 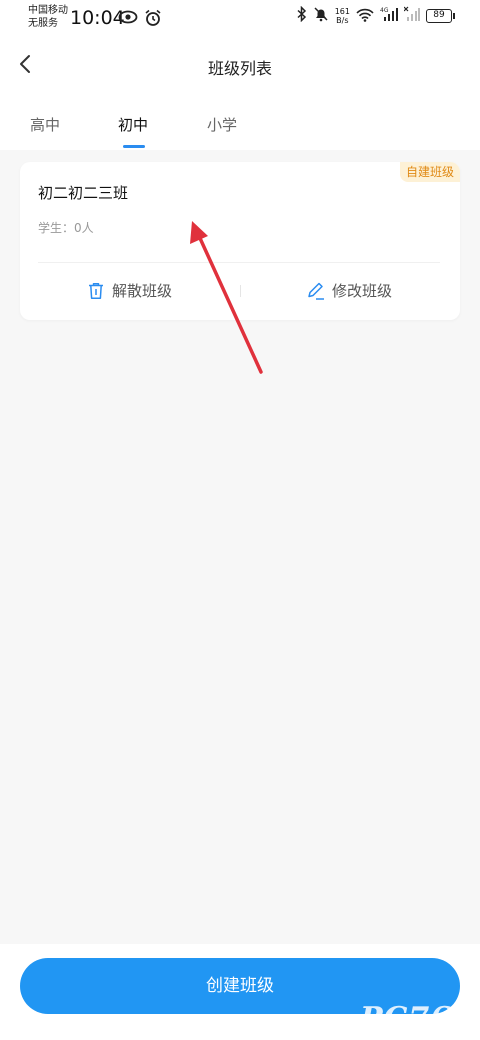 I want to click on dissolve-class-label: 解散班级, so click(x=142, y=291).